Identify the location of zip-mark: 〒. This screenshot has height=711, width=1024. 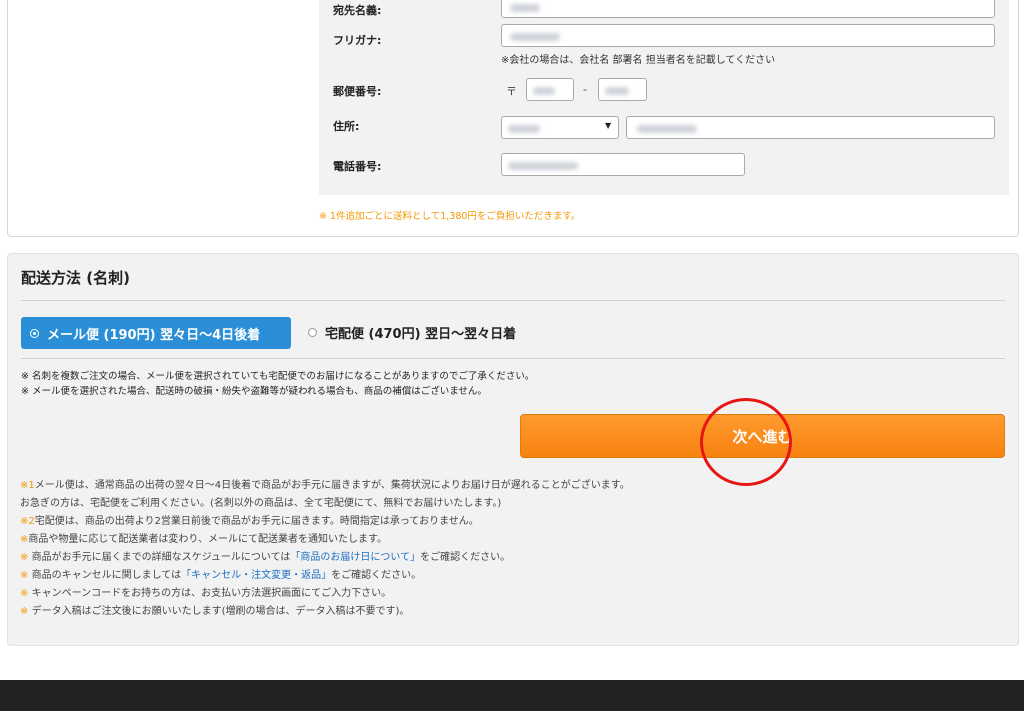
(511, 91).